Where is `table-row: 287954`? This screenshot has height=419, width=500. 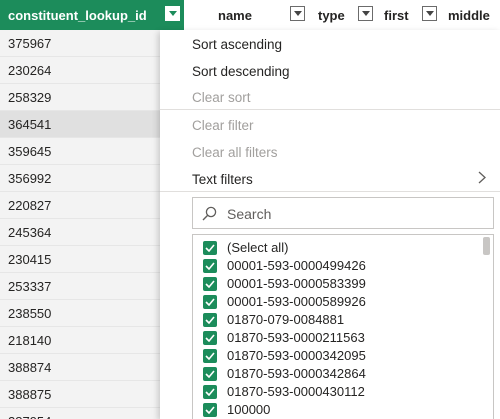
table-row: 287954 is located at coordinates (80, 413).